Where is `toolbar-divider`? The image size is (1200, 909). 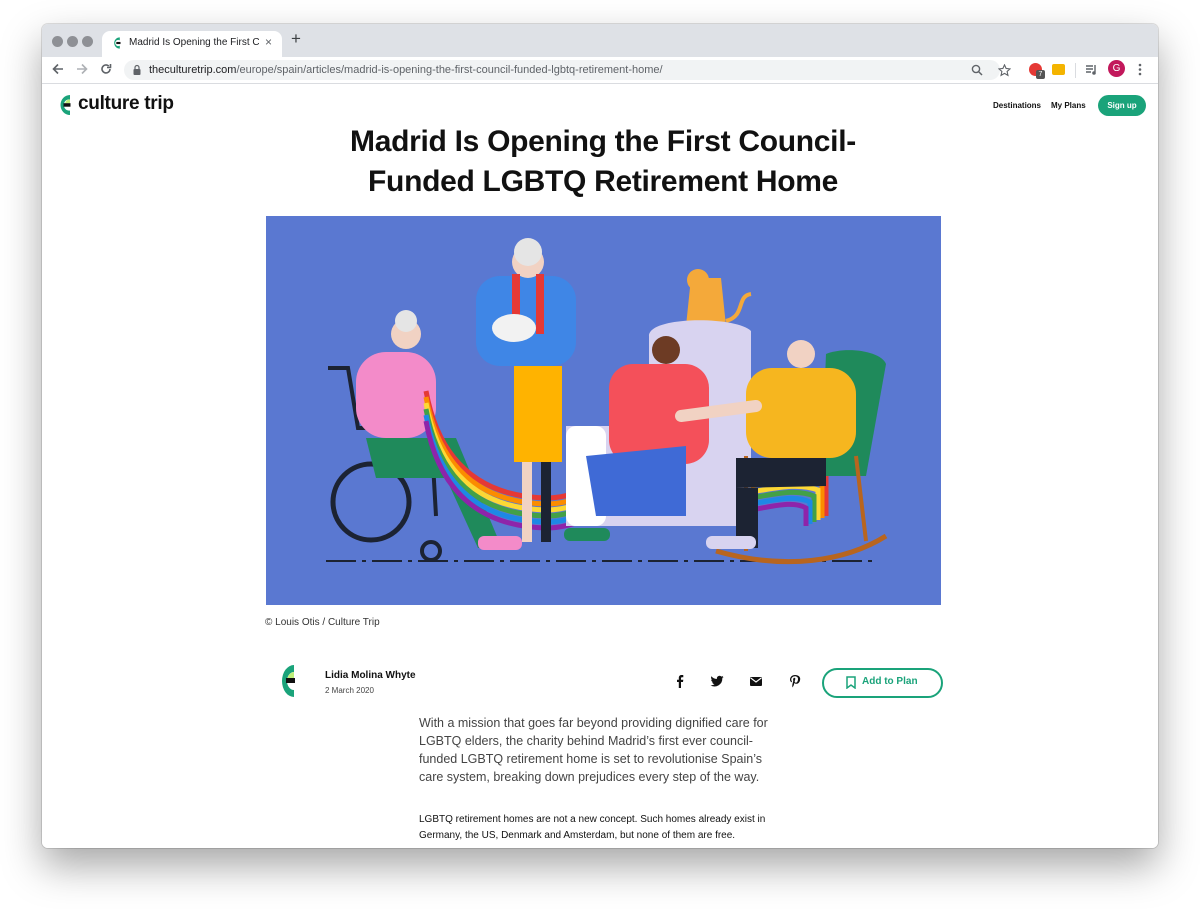 toolbar-divider is located at coordinates (1075, 70).